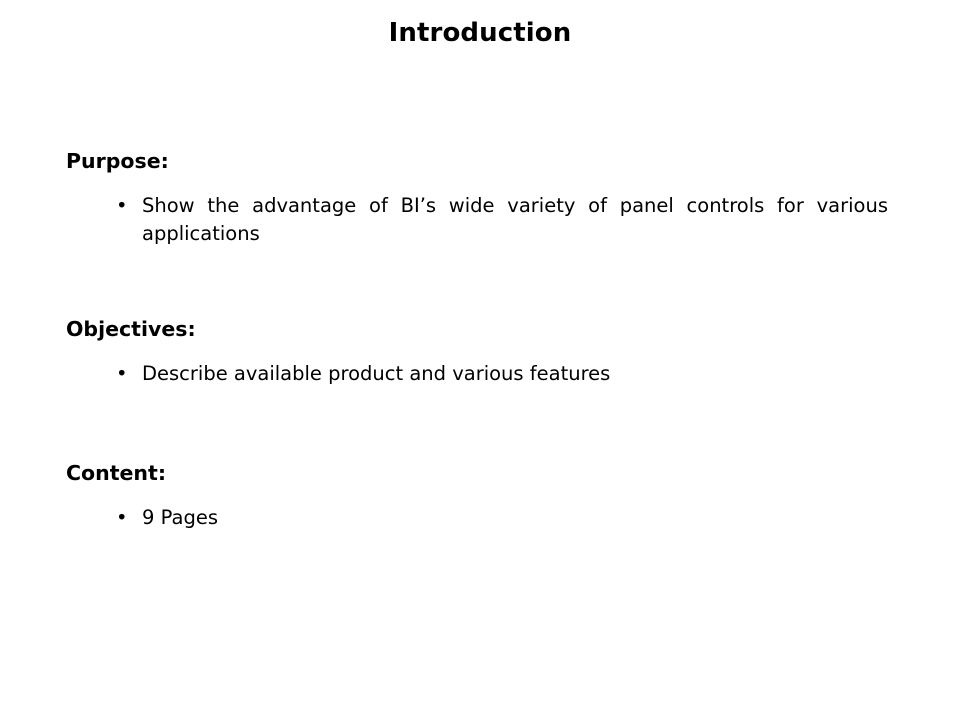  I want to click on section-heading-content: Content:, so click(116, 473).